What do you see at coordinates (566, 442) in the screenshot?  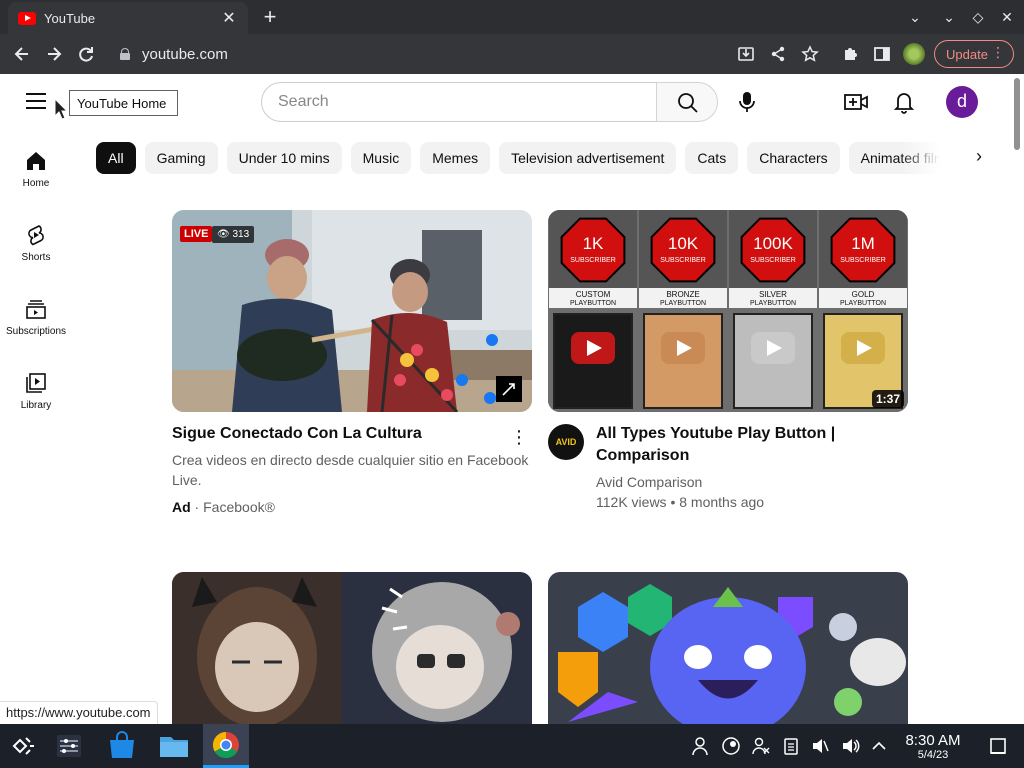 I see `channel-avatar: AVID` at bounding box center [566, 442].